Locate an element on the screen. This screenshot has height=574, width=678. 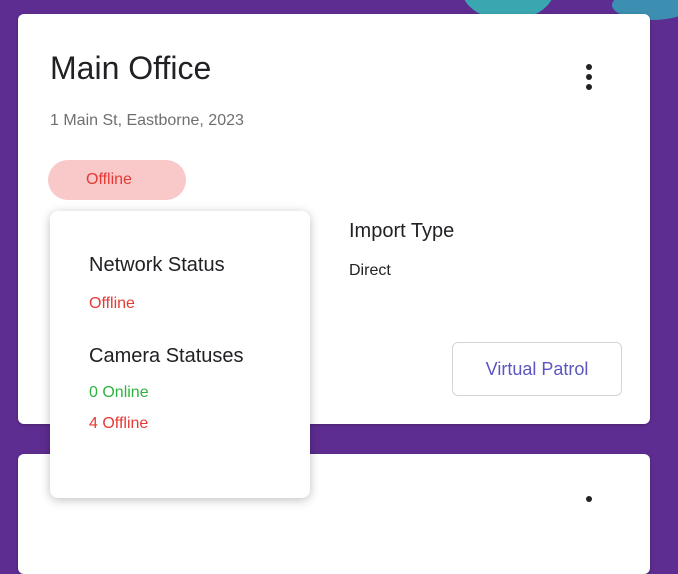
camera-offline-count: 4 Offline is located at coordinates (119, 423).